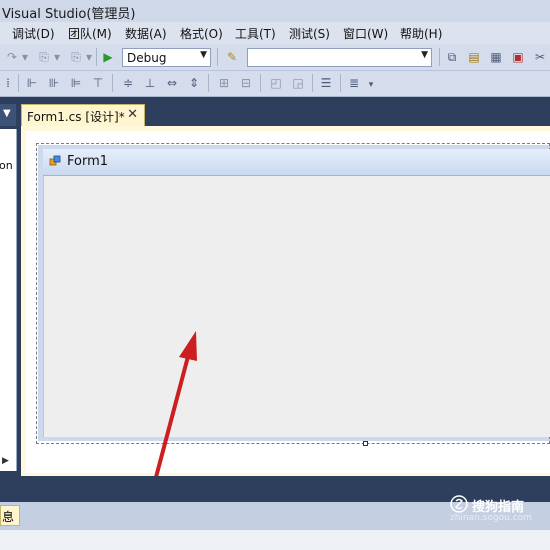 The image size is (550, 550). I want to click on watermark: 搜狗指南 zhinan.sogou.com, so click(500, 510).